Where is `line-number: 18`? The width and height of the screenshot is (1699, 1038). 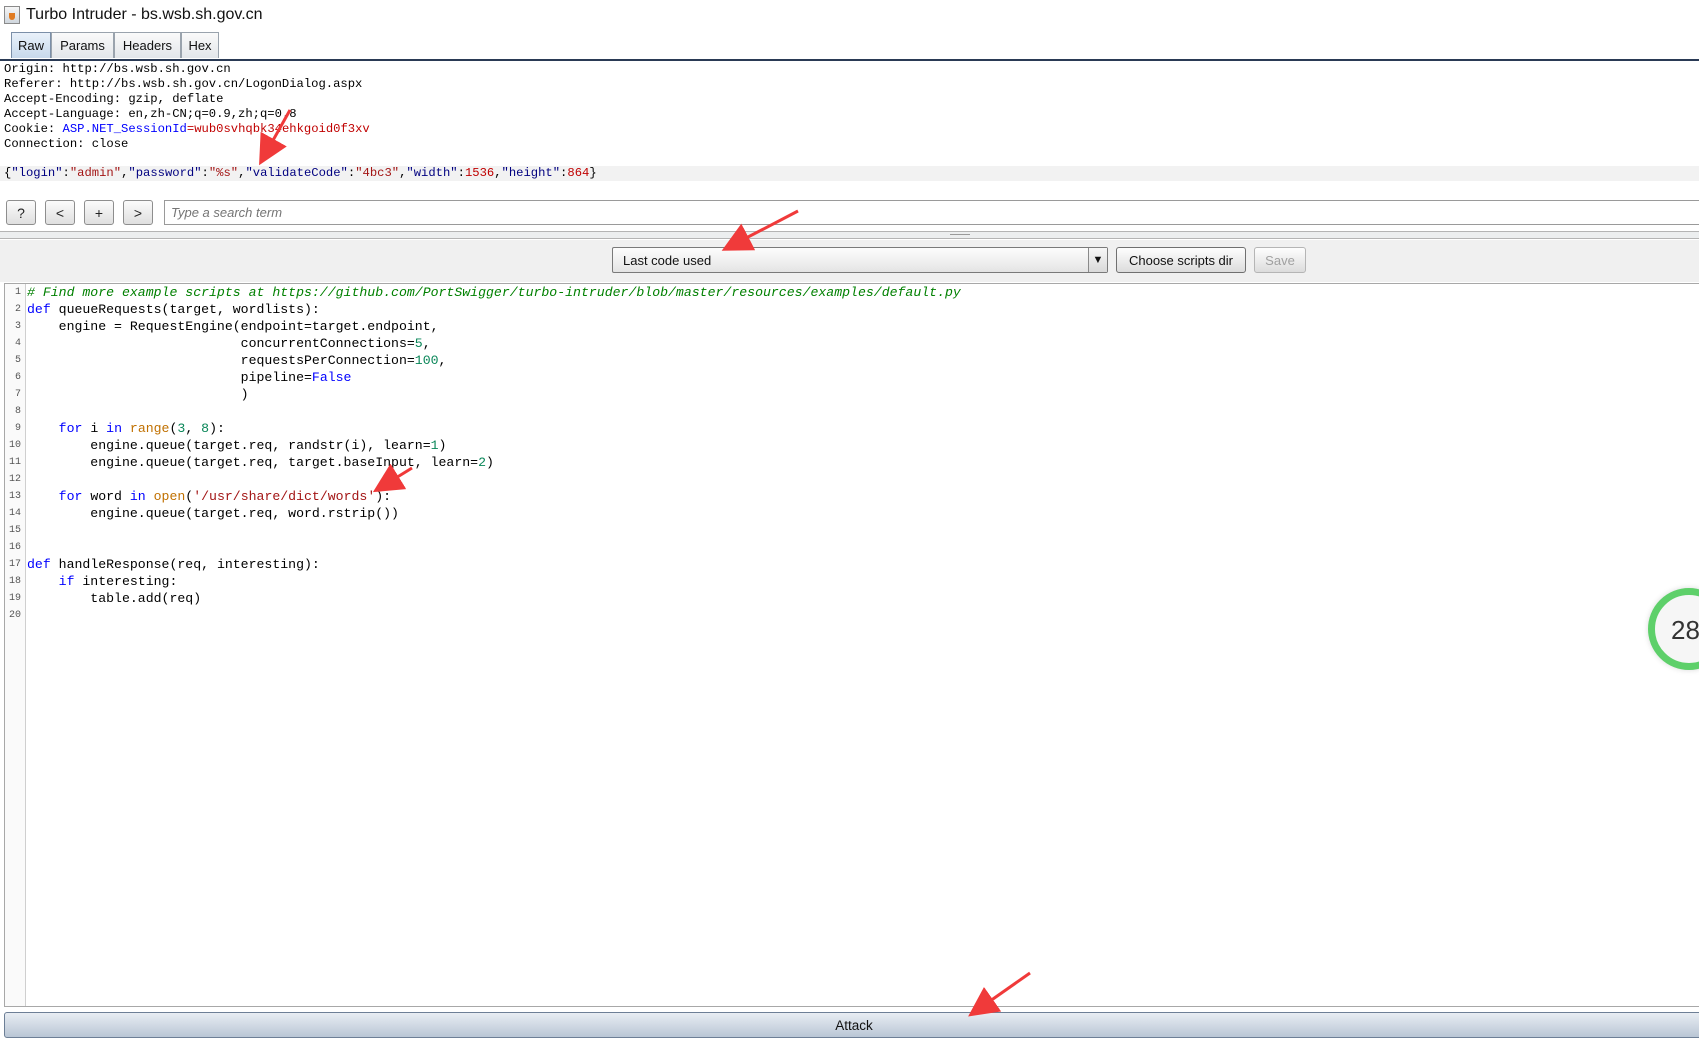
line-number: 18 is located at coordinates (14, 581).